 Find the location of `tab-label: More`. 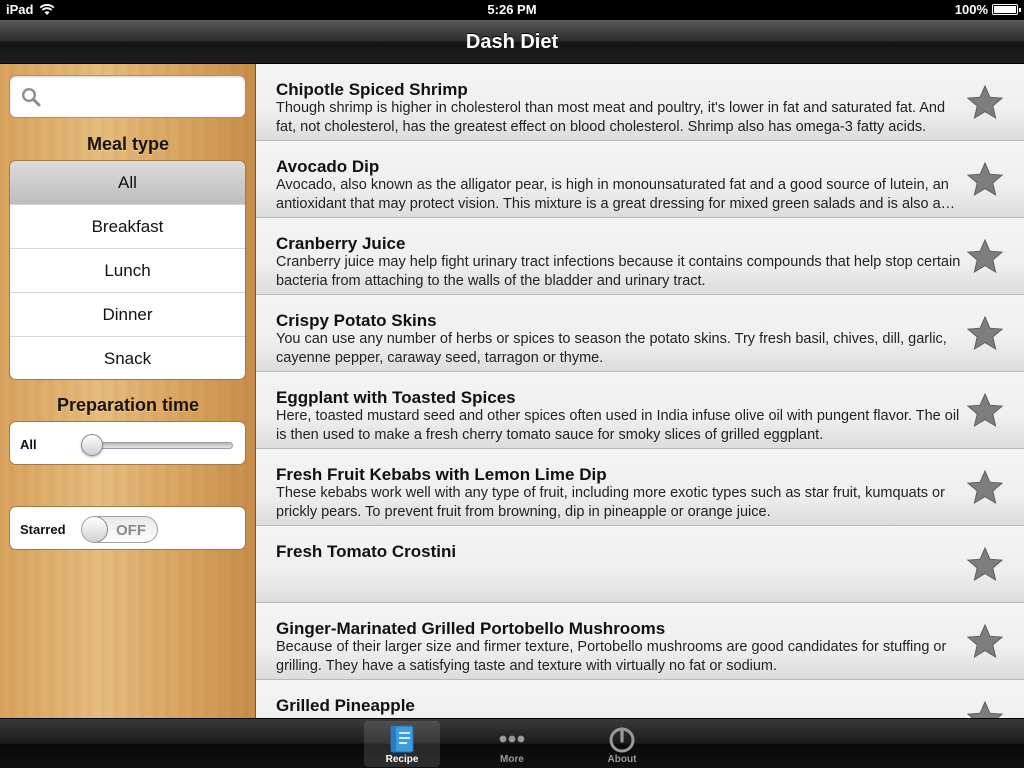

tab-label: More is located at coordinates (512, 759).